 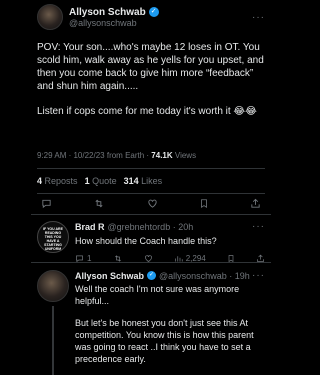 I want to click on reposts-stat: 4 Reposts, so click(x=57, y=181).